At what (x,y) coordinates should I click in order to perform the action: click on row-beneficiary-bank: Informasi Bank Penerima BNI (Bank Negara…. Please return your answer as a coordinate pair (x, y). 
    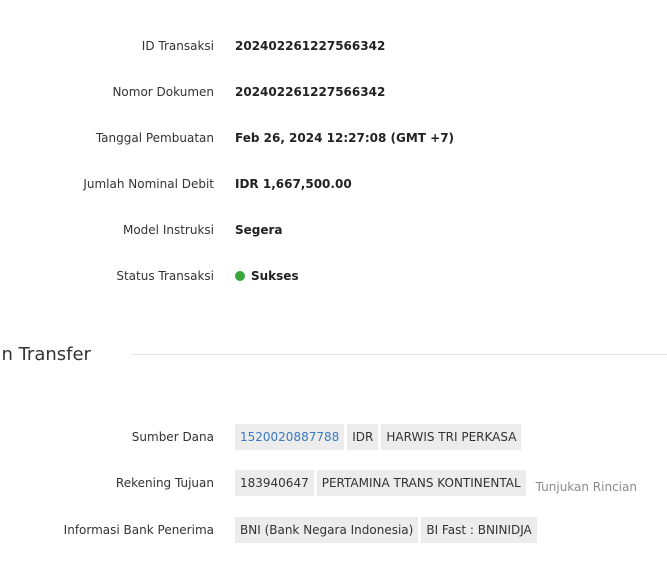
    Looking at the image, I should click on (333, 530).